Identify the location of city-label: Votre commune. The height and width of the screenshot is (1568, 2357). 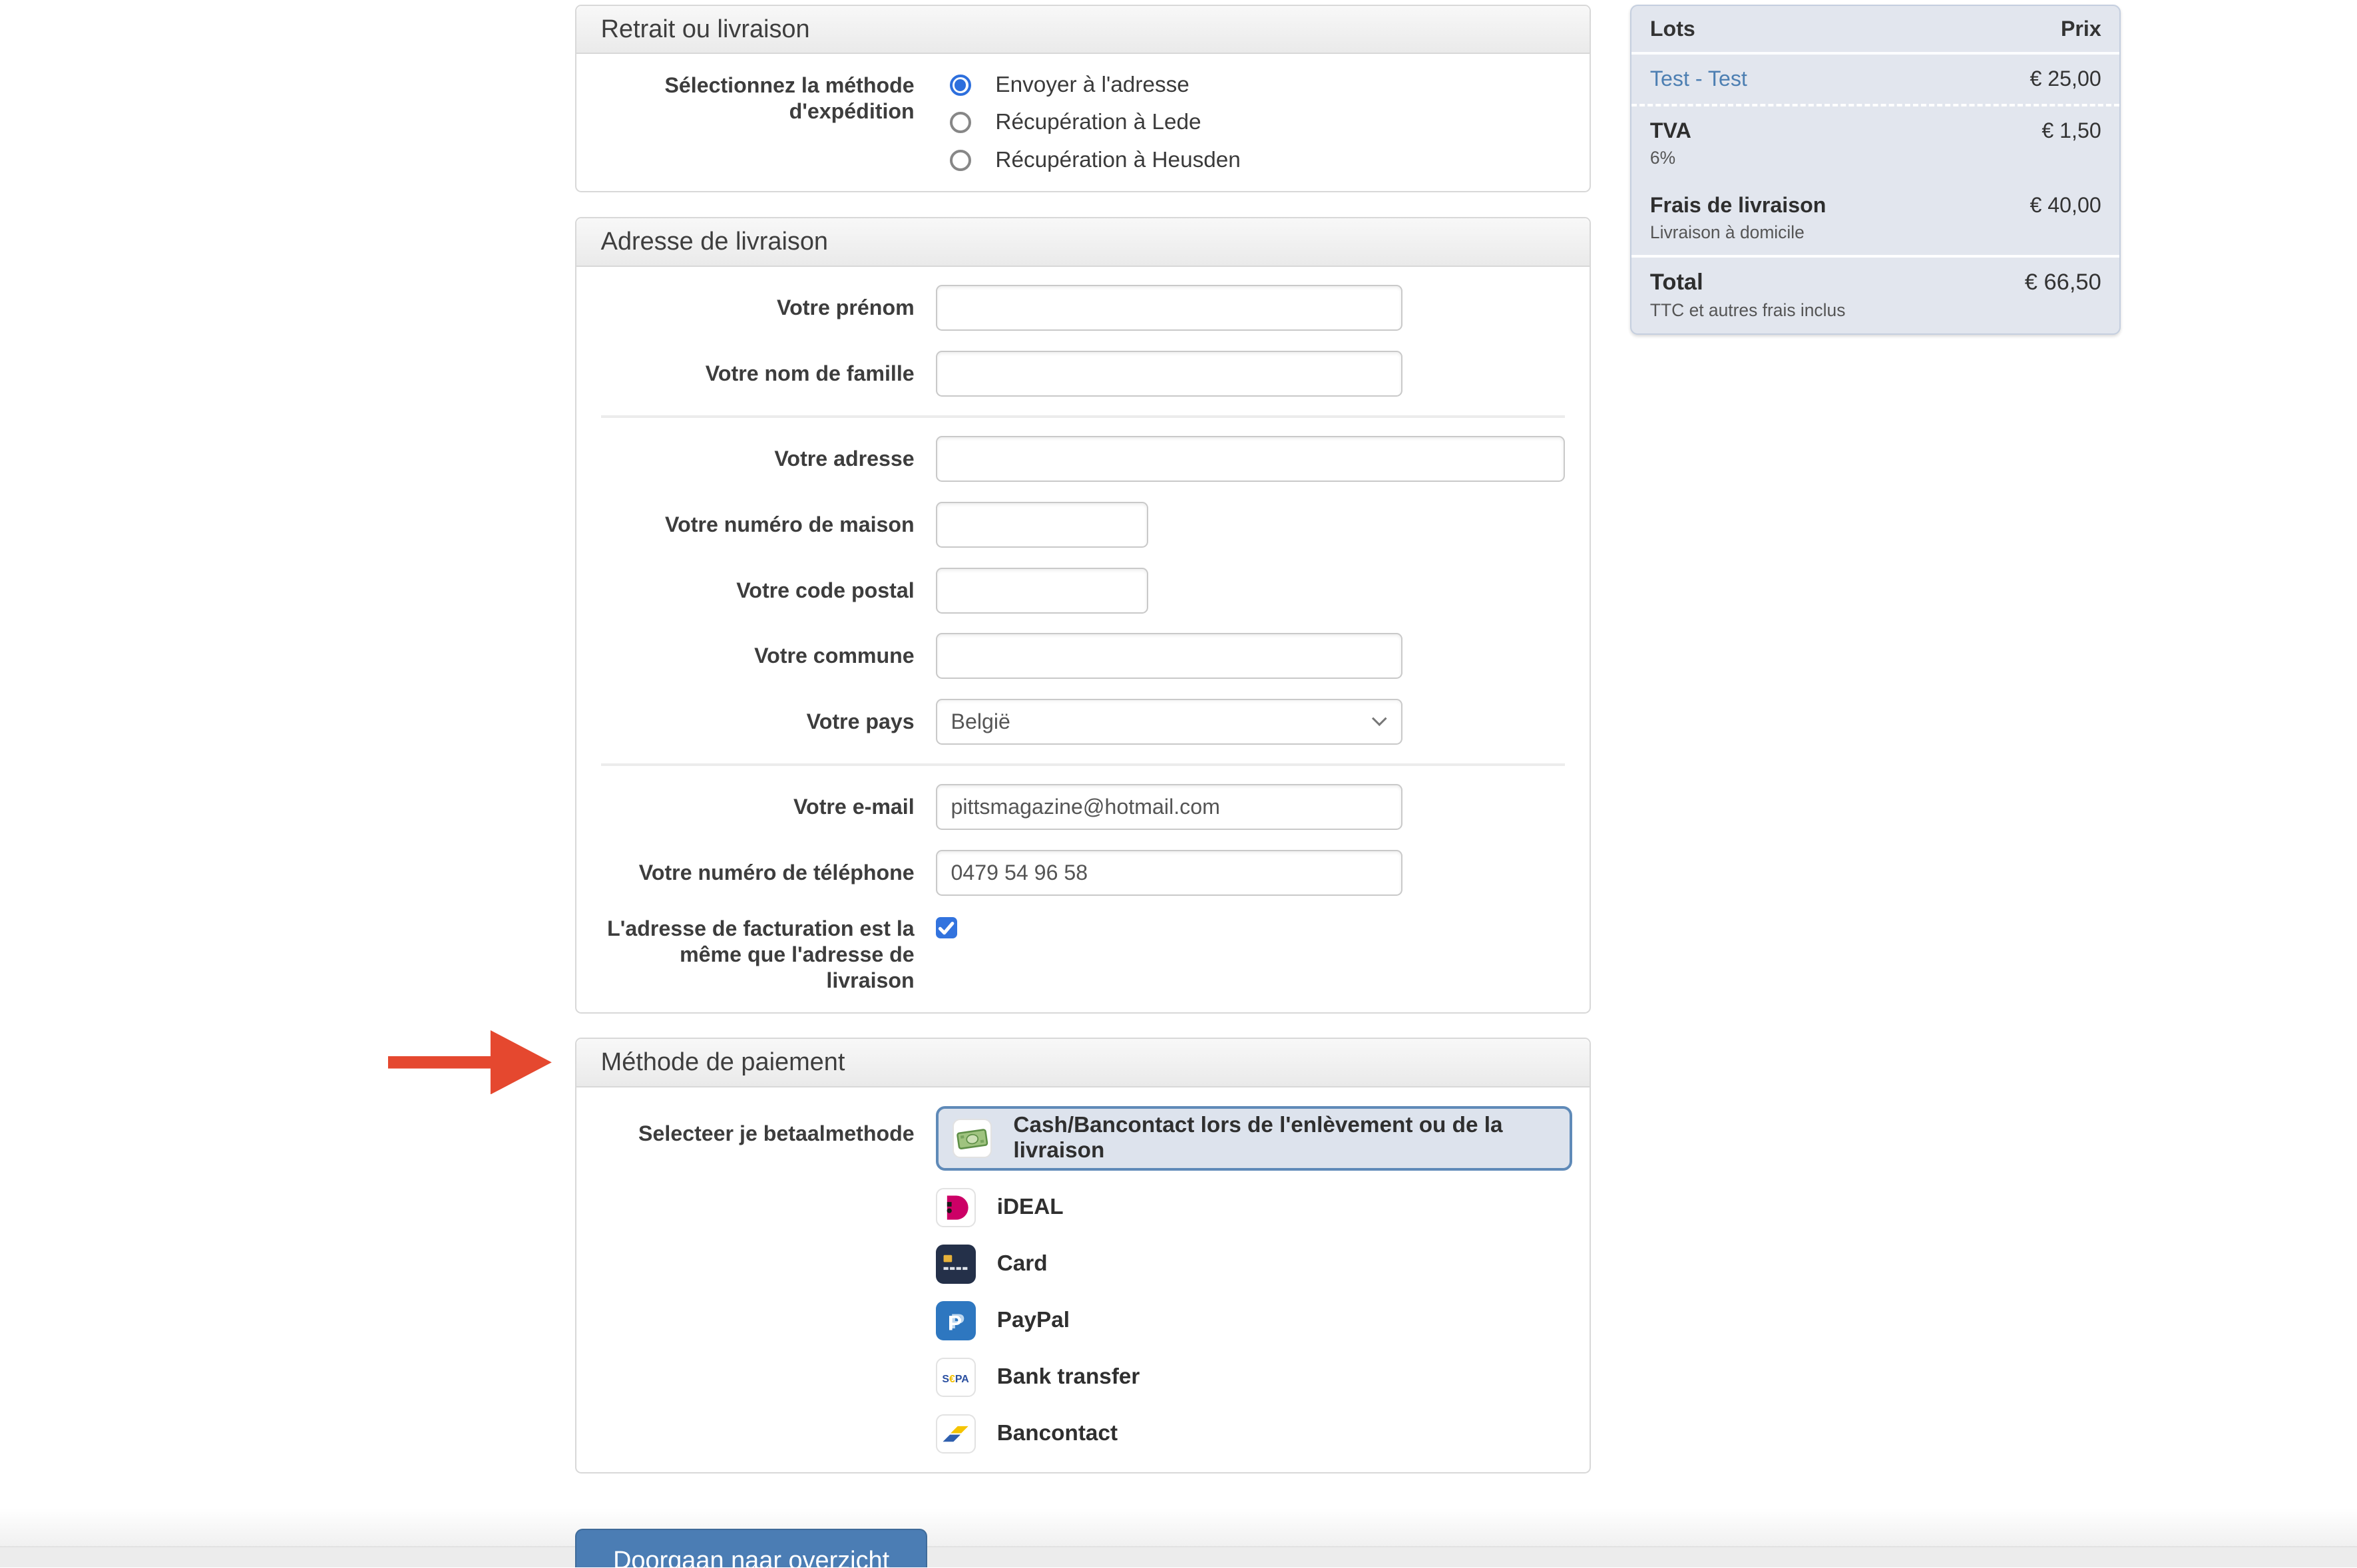
(834, 656).